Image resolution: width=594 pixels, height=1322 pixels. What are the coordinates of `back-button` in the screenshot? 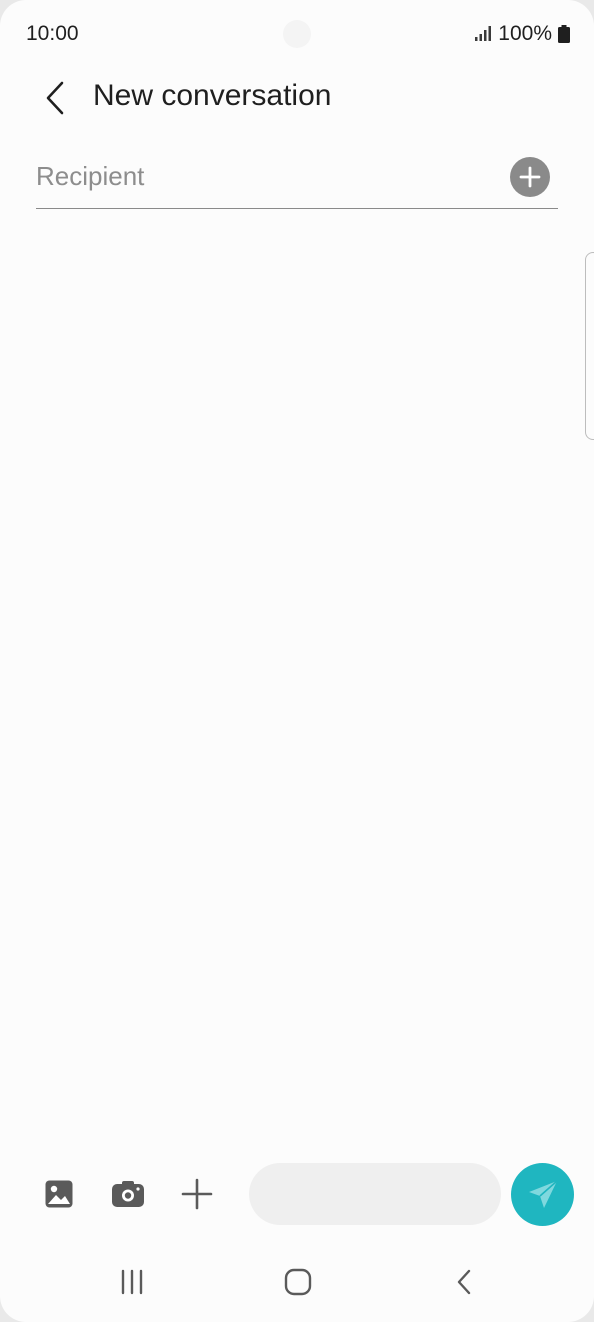 It's located at (56, 98).